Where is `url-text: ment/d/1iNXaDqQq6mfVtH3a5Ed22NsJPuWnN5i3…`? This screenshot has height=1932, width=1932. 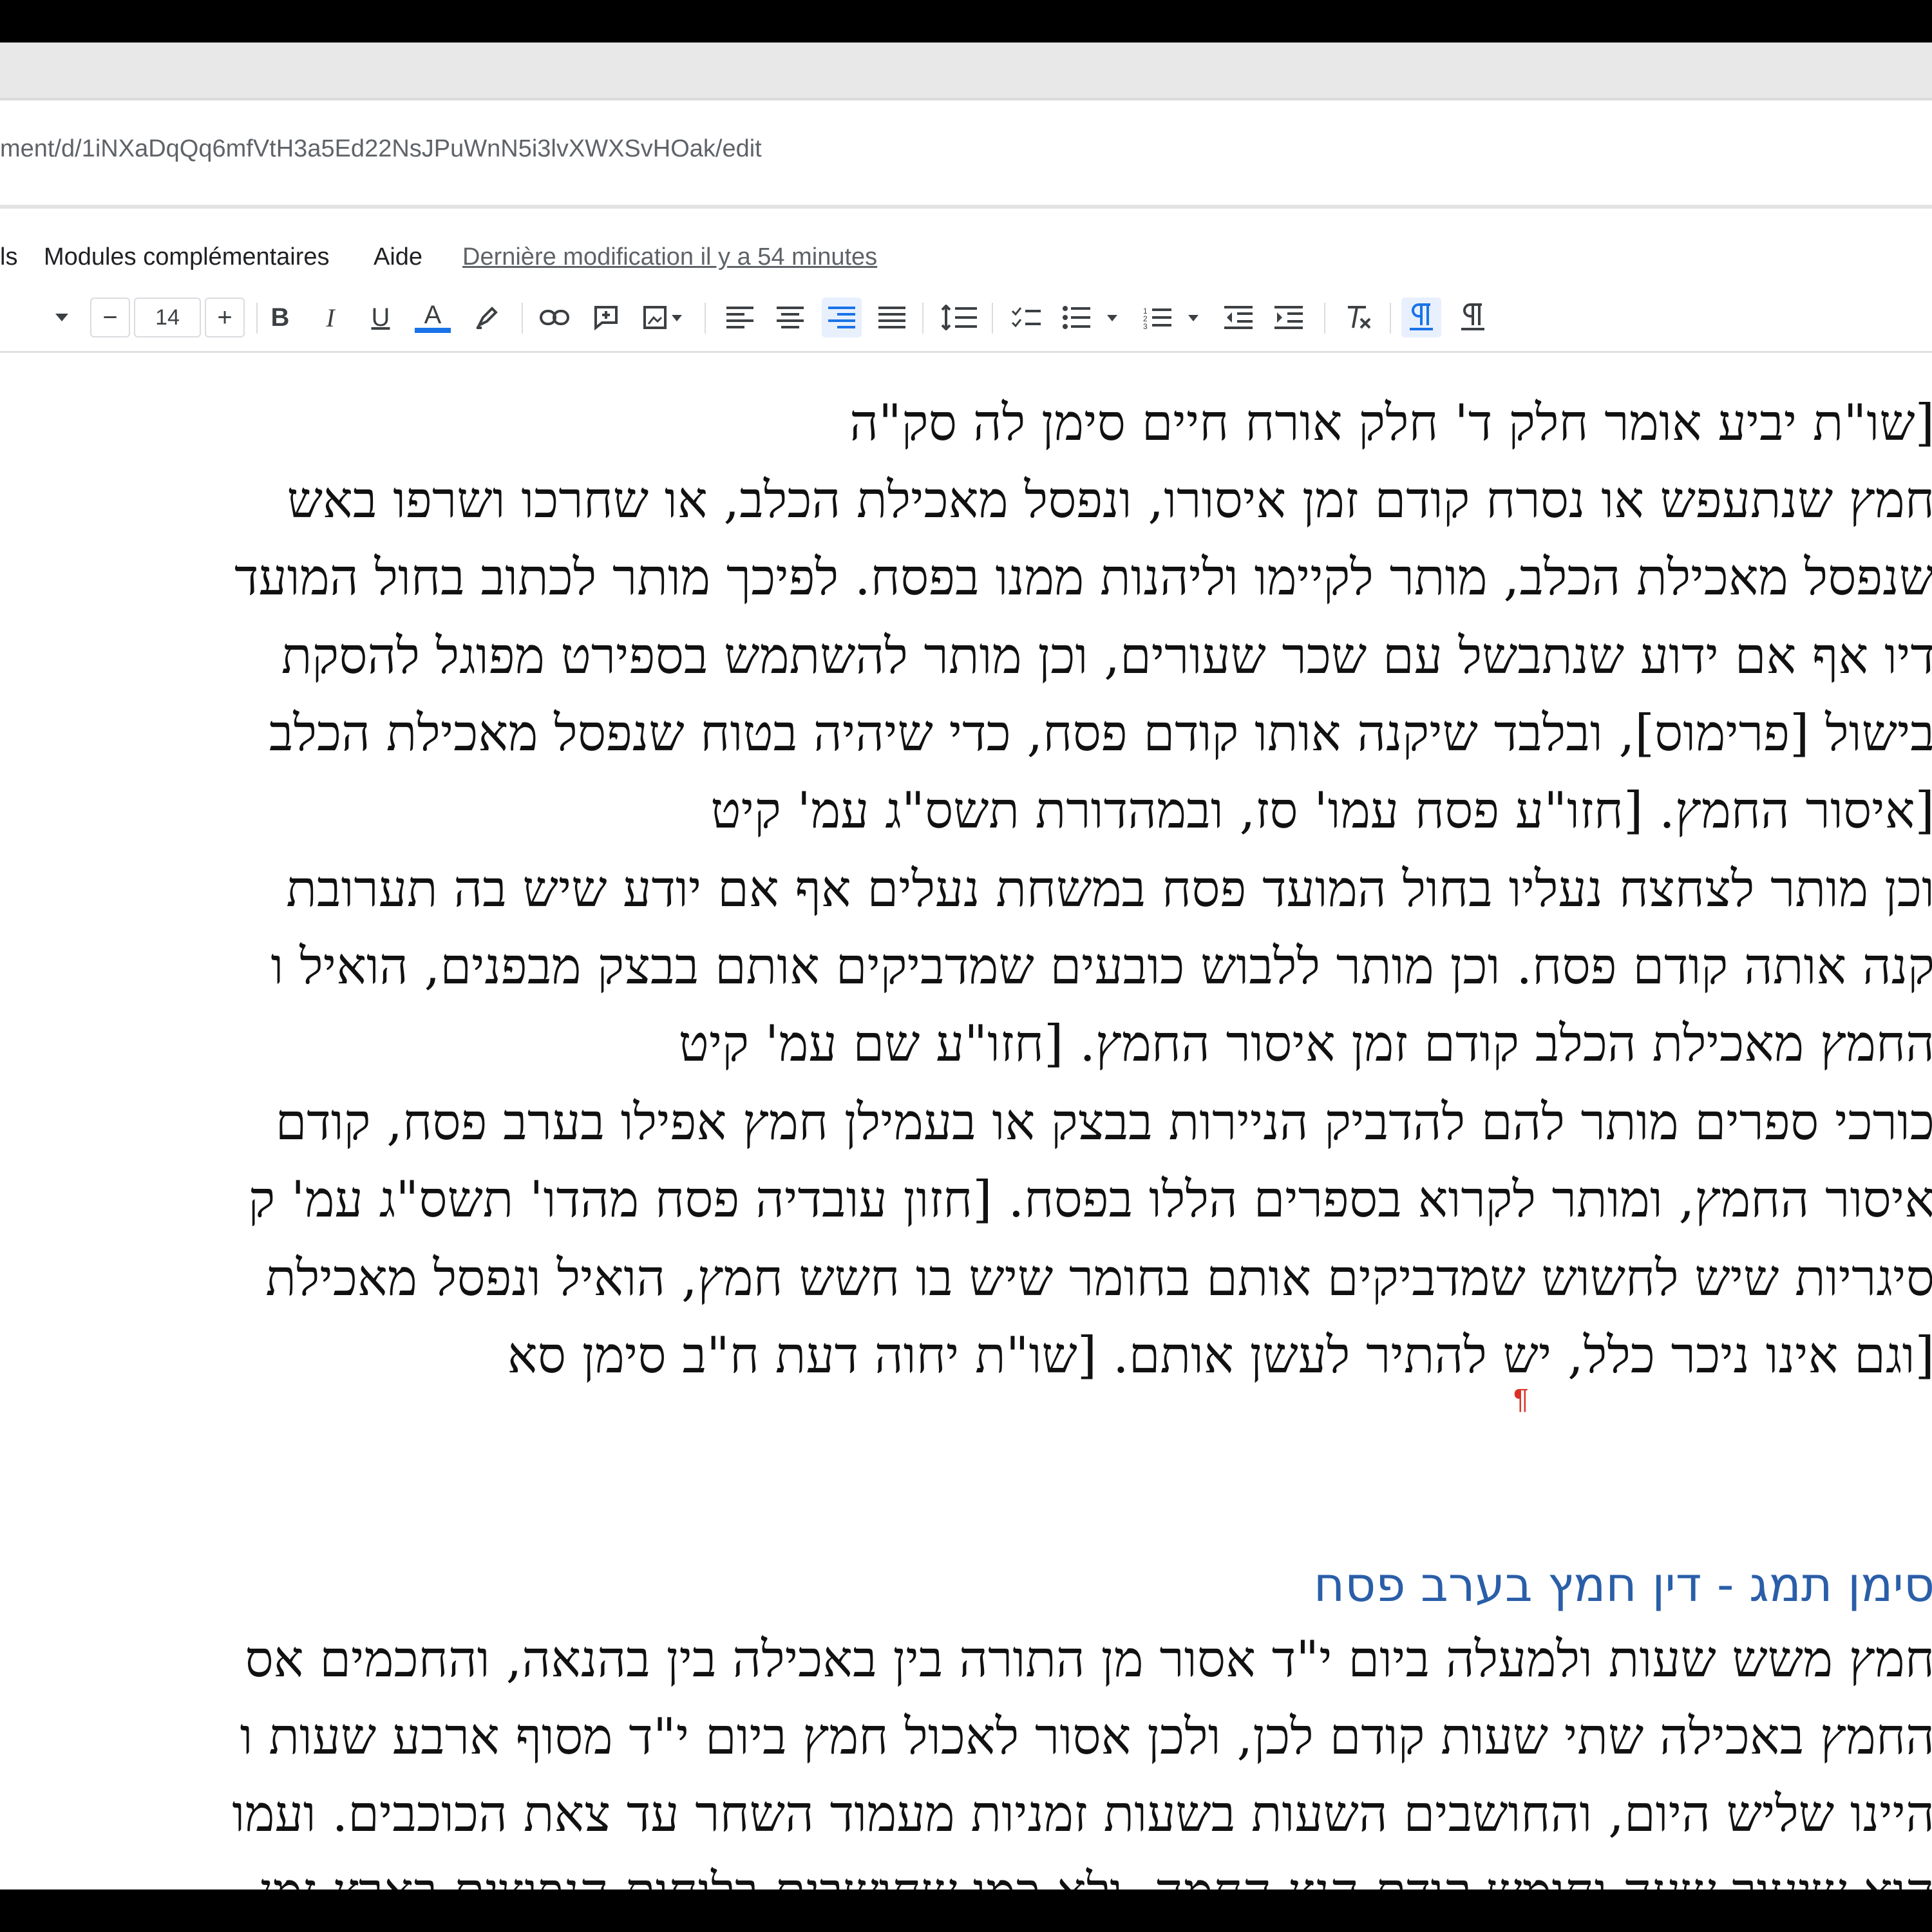 url-text: ment/d/1iNXaDqQq6mfVtH3a5Ed22NsJPuWnN5i3… is located at coordinates (381, 149).